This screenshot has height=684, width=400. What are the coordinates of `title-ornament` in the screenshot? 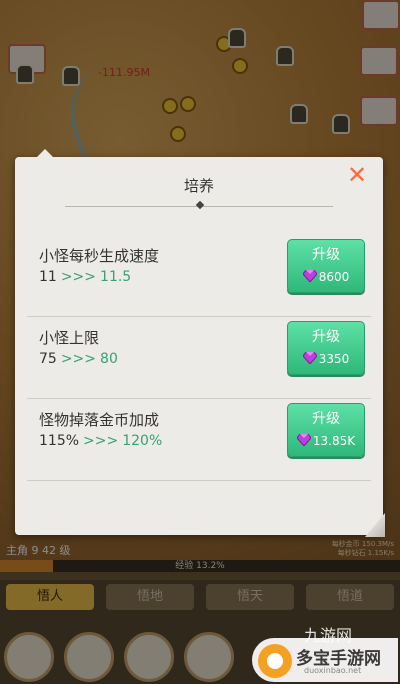 It's located at (200, 205).